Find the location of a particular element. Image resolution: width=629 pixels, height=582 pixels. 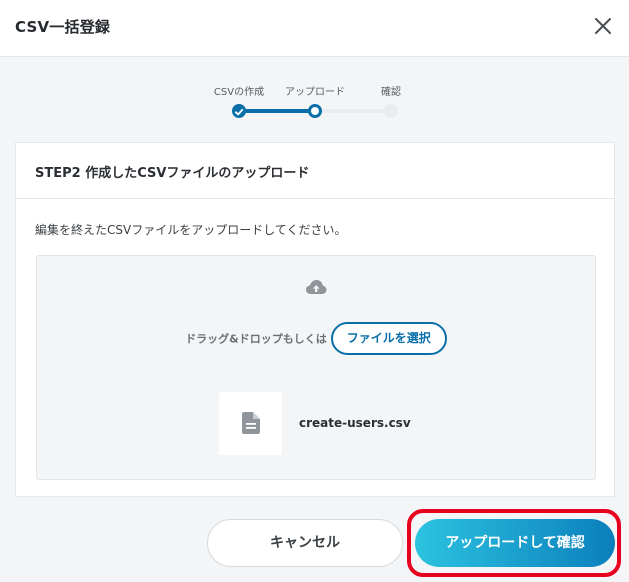

drop-row: ドラッグ&ドロップもしくは ファイルを選択 is located at coordinates (316, 339).